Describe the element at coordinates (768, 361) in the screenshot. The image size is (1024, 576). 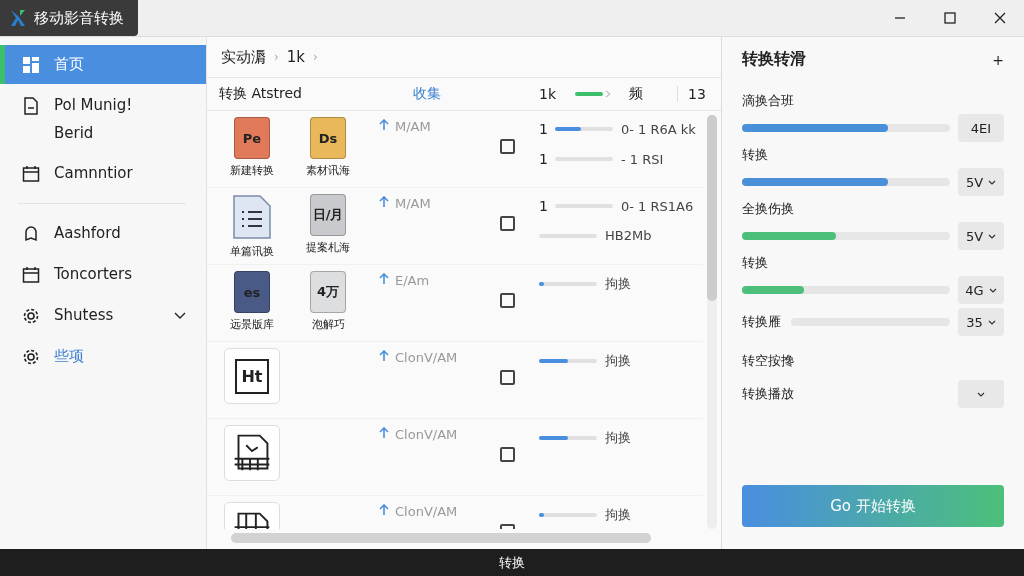
I see `section-label: 转空按搀` at that location.